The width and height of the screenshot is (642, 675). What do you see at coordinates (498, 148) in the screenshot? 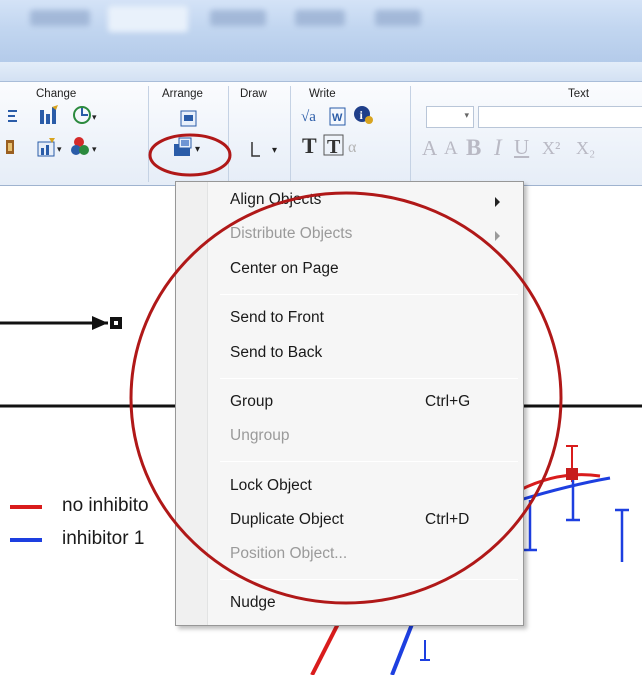
I see `italic-button: I` at bounding box center [498, 148].